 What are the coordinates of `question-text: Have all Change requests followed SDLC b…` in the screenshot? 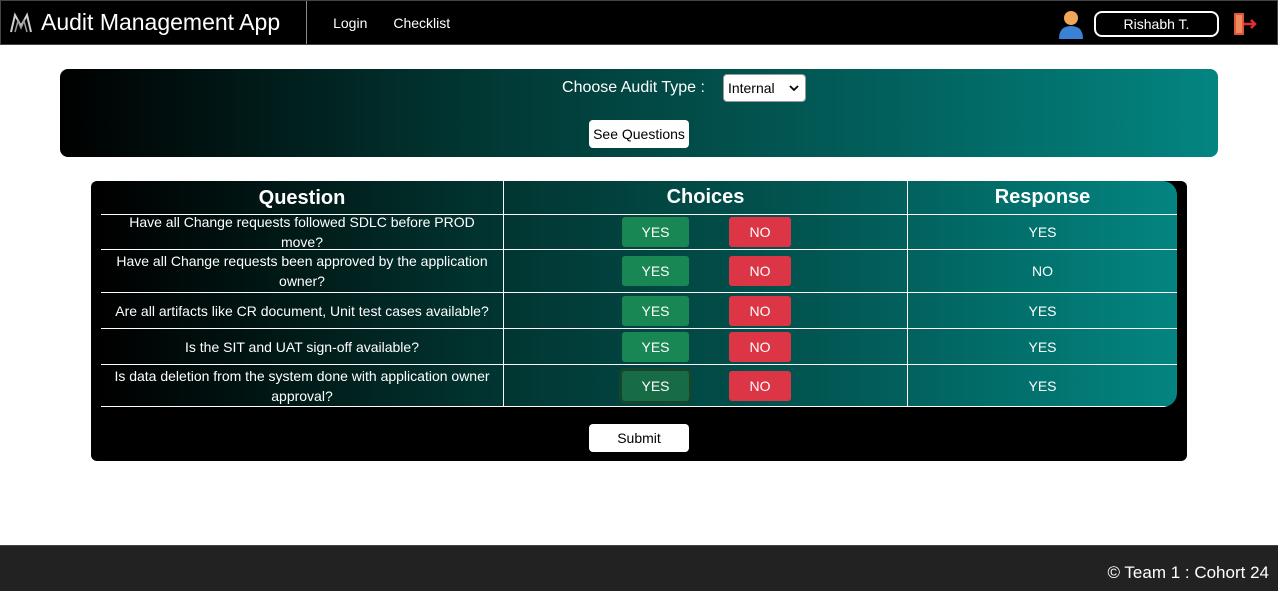 It's located at (302, 232).